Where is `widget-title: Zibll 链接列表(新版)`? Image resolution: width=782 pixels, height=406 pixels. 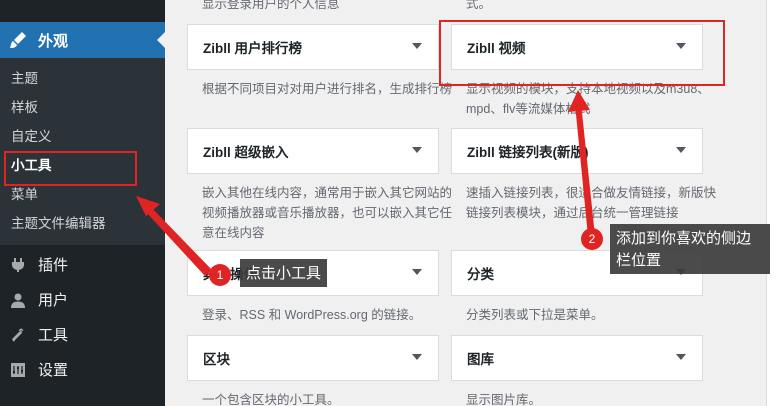
widget-title: Zibll 链接列表(新版) is located at coordinates (528, 152).